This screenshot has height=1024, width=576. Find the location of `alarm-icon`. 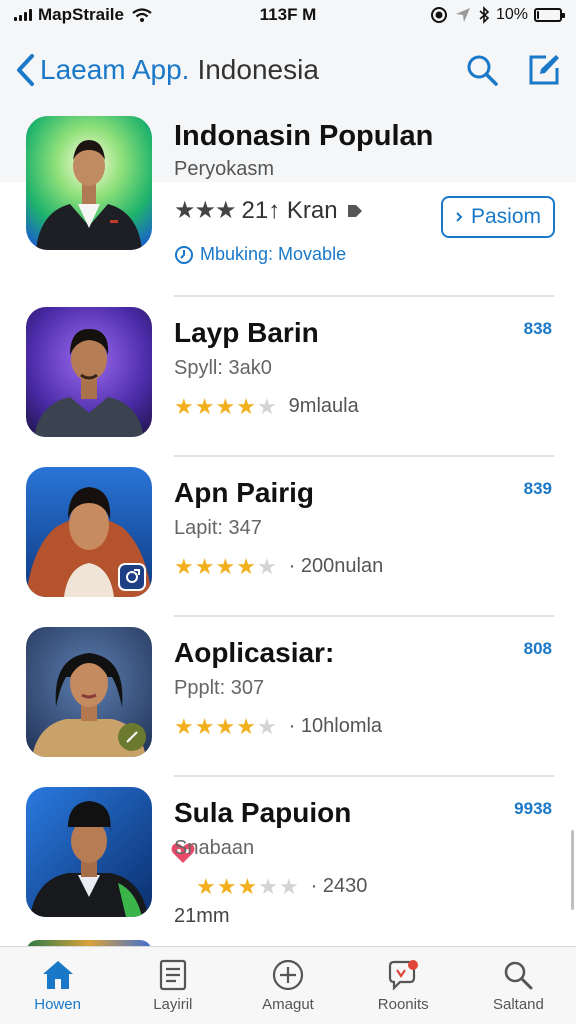

alarm-icon is located at coordinates (438, 15).